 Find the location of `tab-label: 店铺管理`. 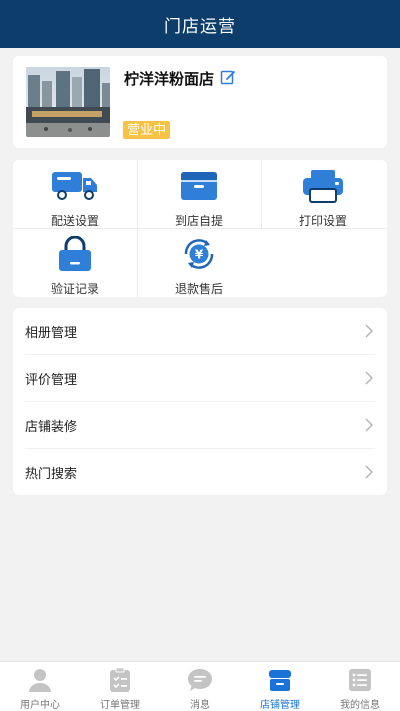

tab-label: 店铺管理 is located at coordinates (280, 705).